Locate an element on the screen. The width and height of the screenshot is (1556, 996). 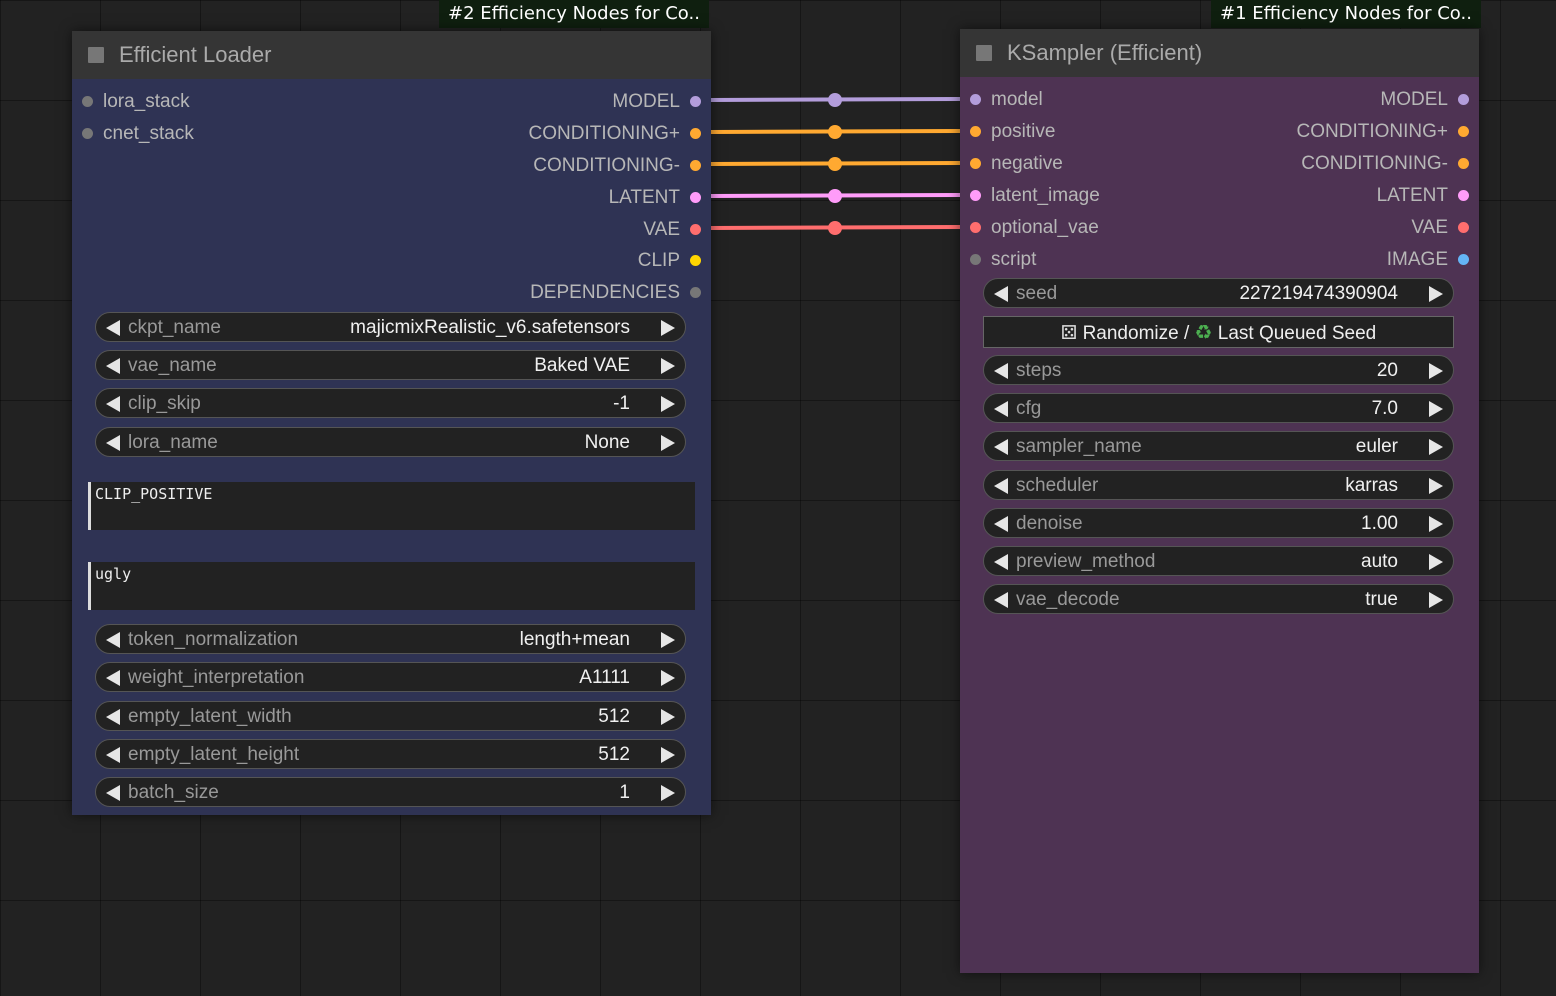
widget-name: steps is located at coordinates (1039, 370).